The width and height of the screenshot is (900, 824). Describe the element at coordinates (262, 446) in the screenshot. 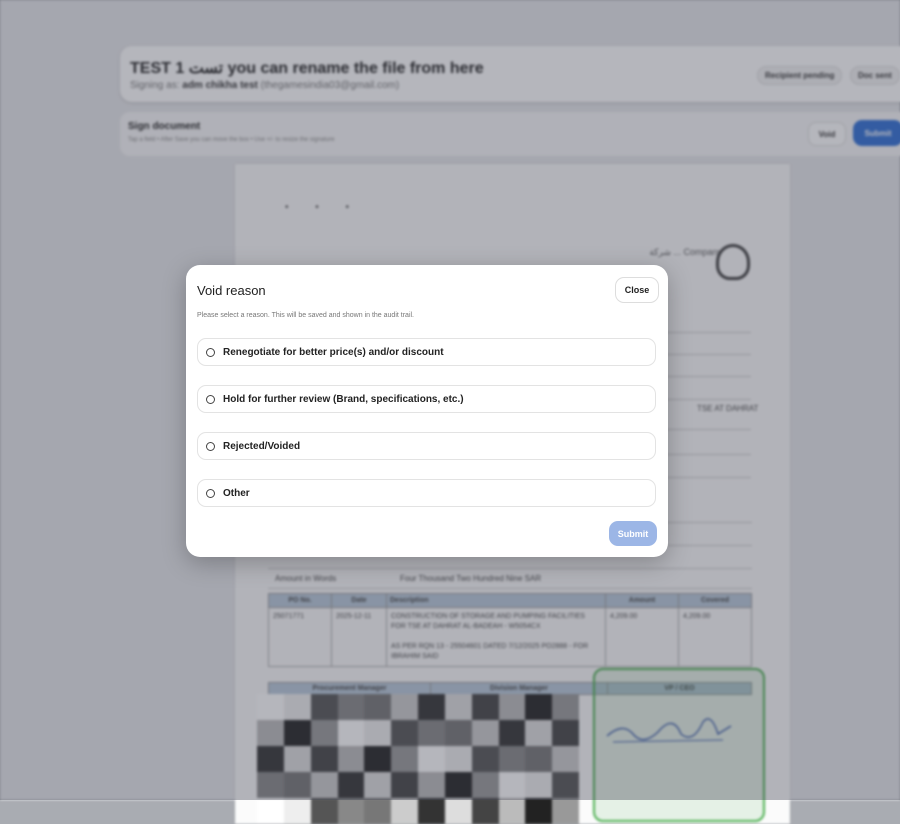

I see `reason-label: Rejected/Voided` at that location.